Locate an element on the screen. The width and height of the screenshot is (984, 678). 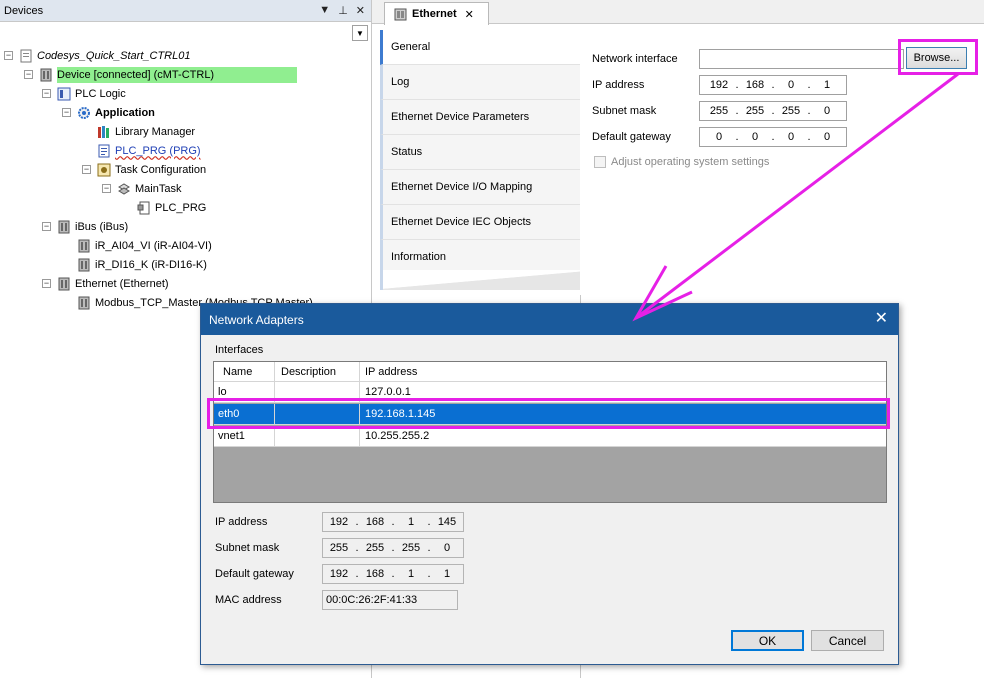
column-header-ip-address: IP address is located at coordinates (623, 371).